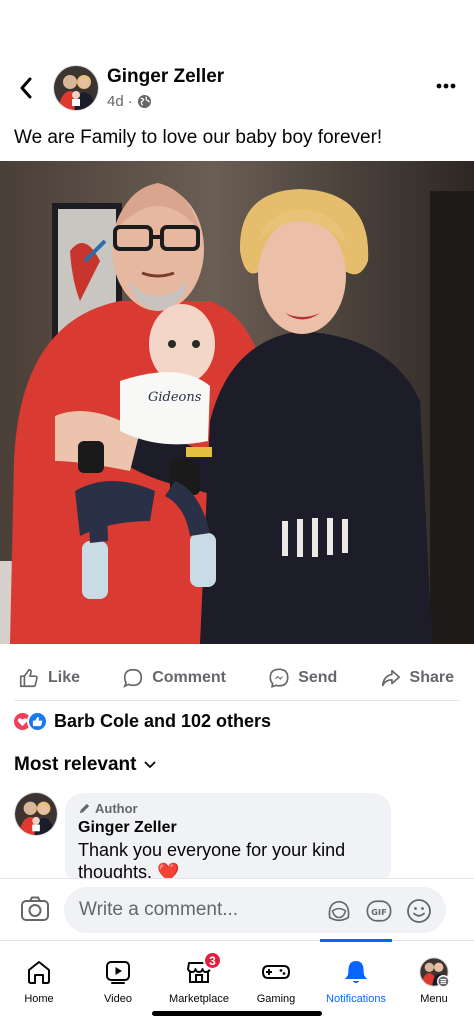 This screenshot has height=1024, width=474. I want to click on author-badge-label: Author, so click(116, 808).